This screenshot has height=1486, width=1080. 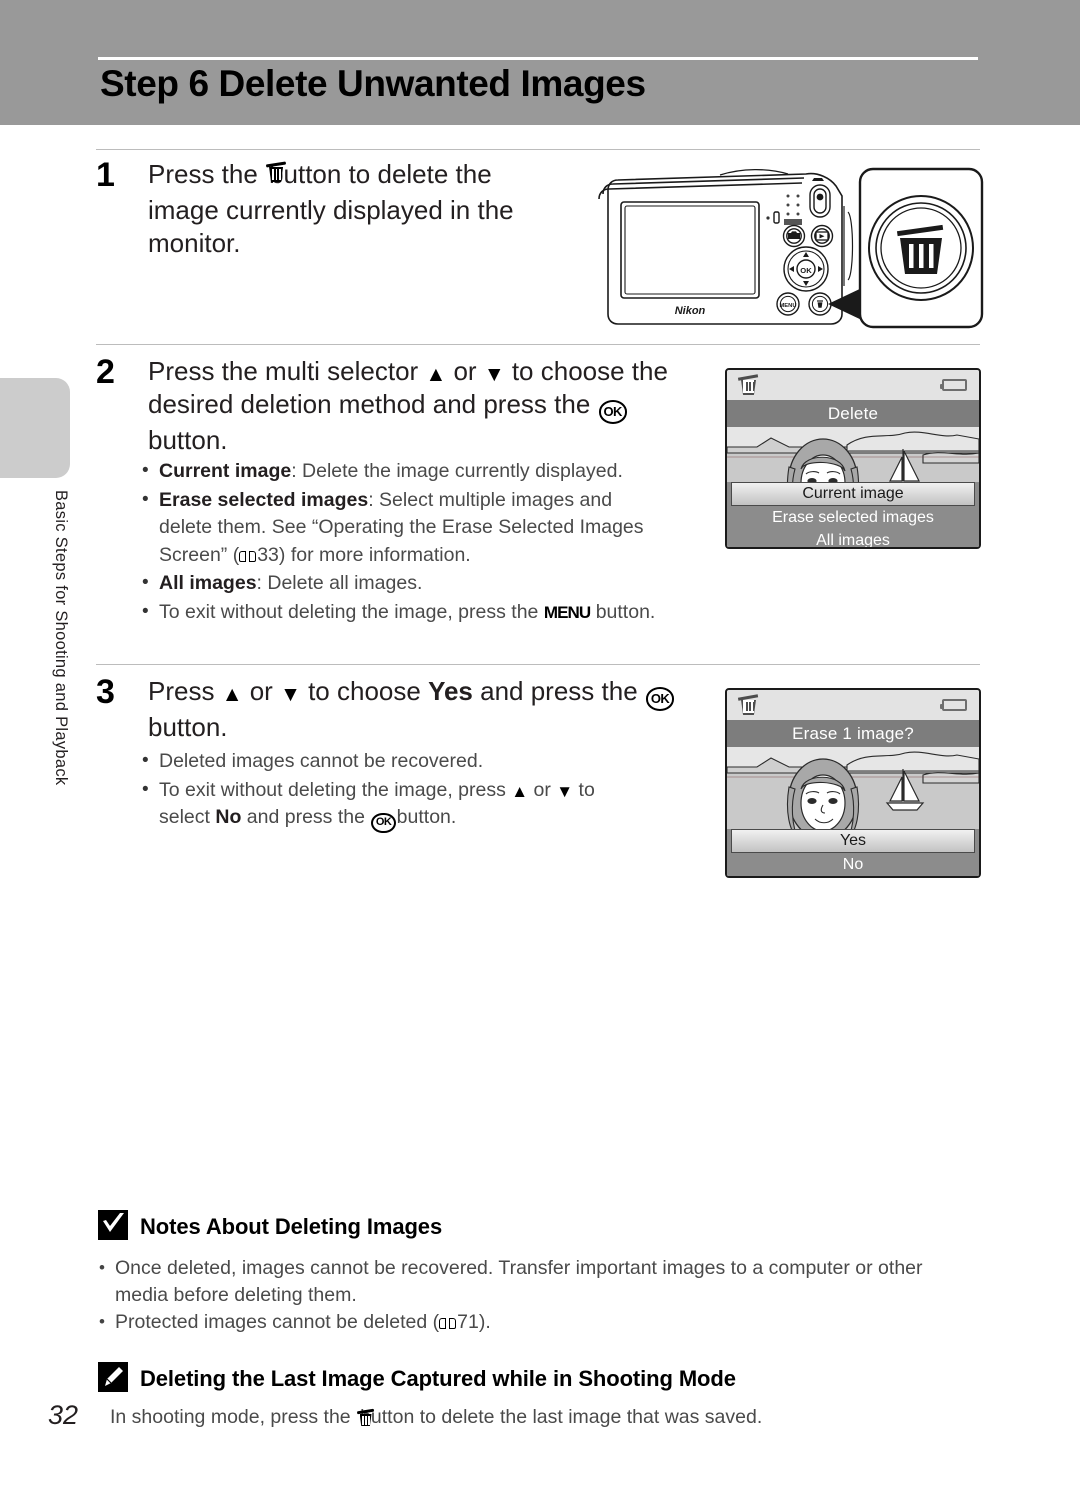 I want to click on bullet-label-all-images: All images, so click(x=208, y=583).